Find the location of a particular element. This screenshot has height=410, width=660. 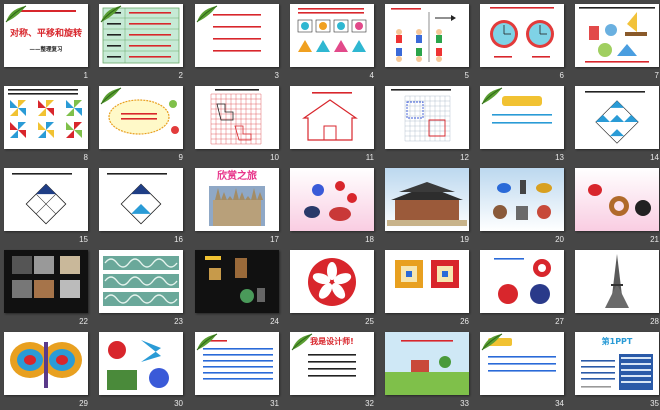

slide-number: 13 is located at coordinates (553, 157).